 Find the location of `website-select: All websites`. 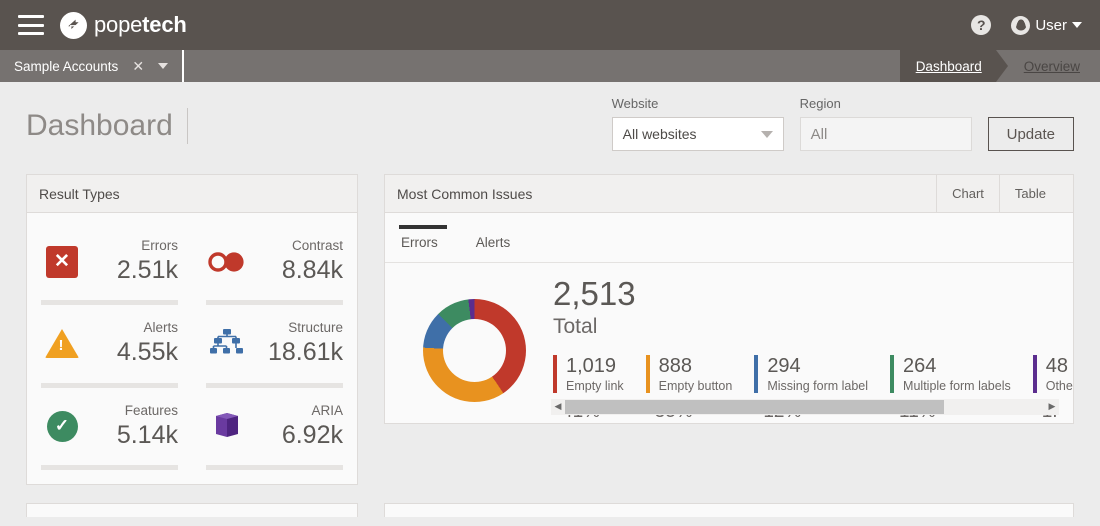

website-select: All websites is located at coordinates (697, 134).